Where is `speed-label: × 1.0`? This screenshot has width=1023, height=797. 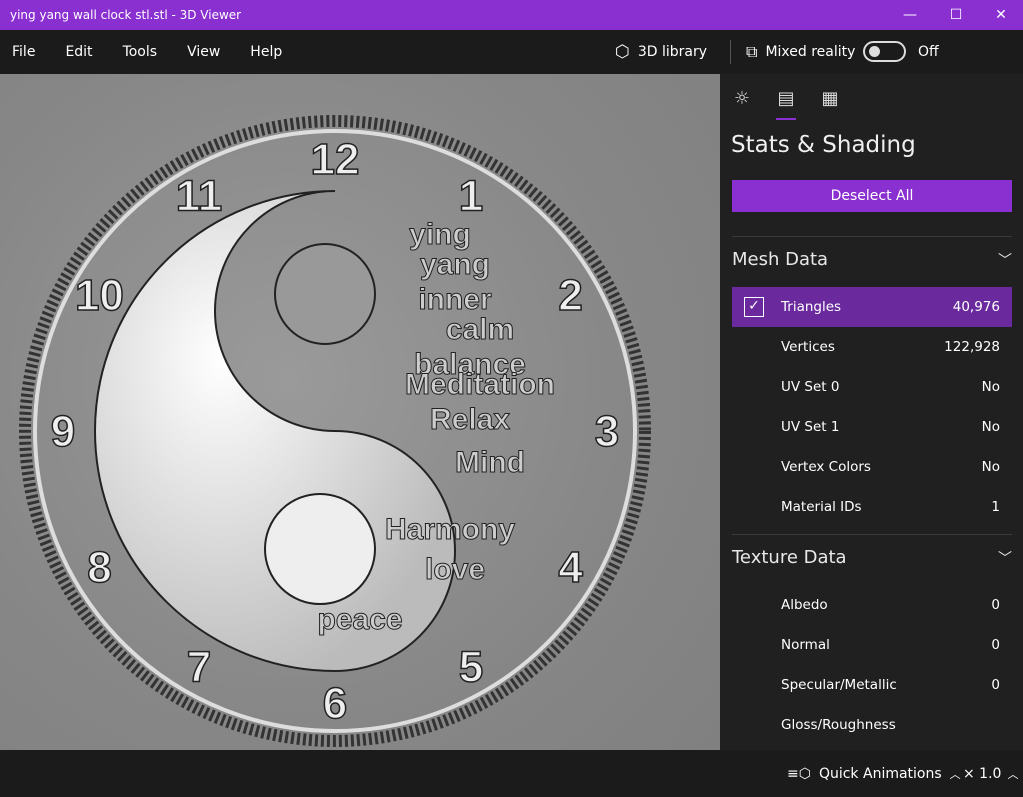
speed-label: × 1.0 is located at coordinates (982, 774).